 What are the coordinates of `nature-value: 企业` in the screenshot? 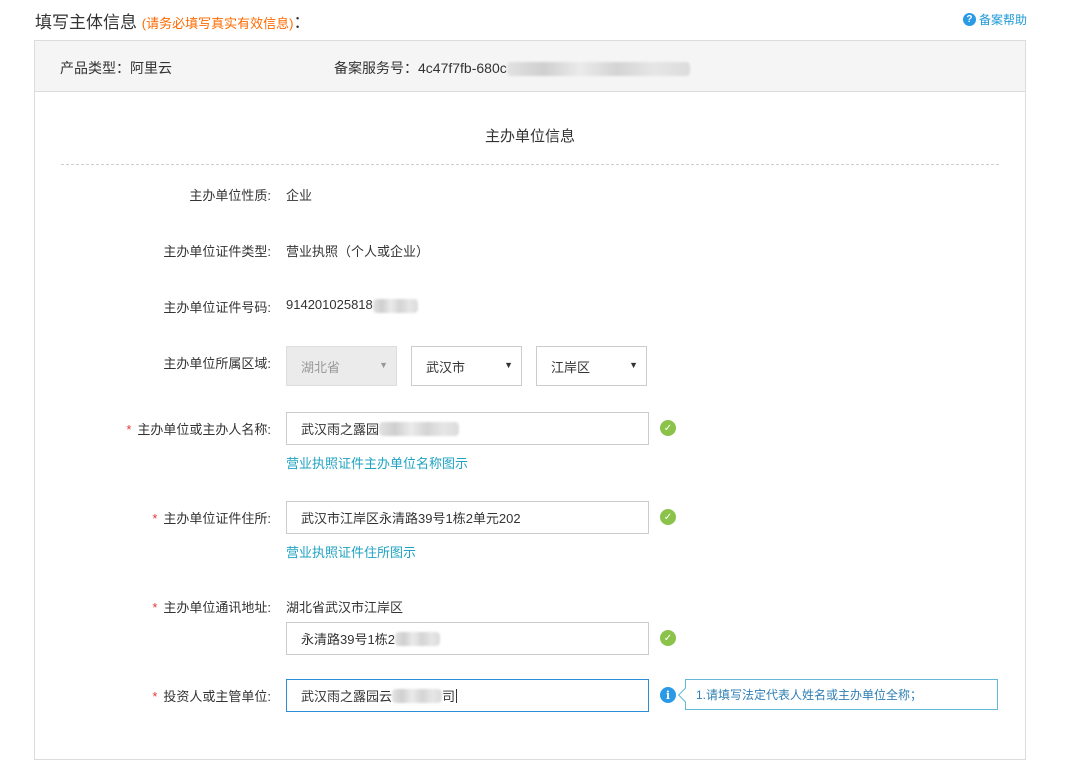 It's located at (299, 195).